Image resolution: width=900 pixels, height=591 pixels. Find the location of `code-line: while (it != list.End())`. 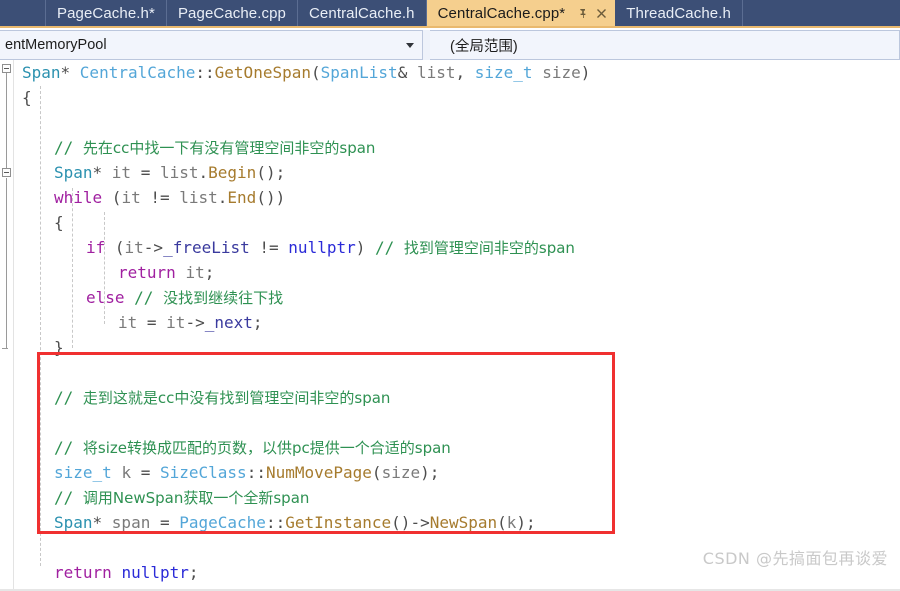

code-line: while (it != list.End()) is located at coordinates (450, 197).